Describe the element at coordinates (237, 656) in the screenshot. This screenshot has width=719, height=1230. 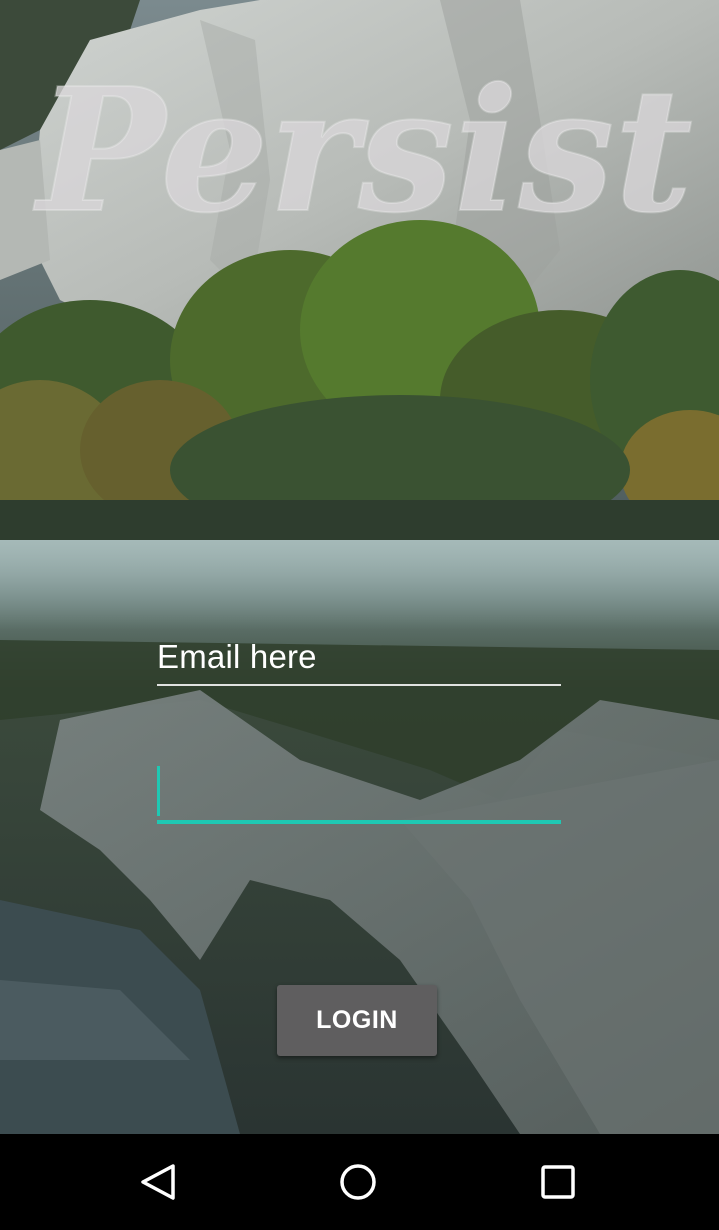
I see `email-placeholder: Email here` at that location.